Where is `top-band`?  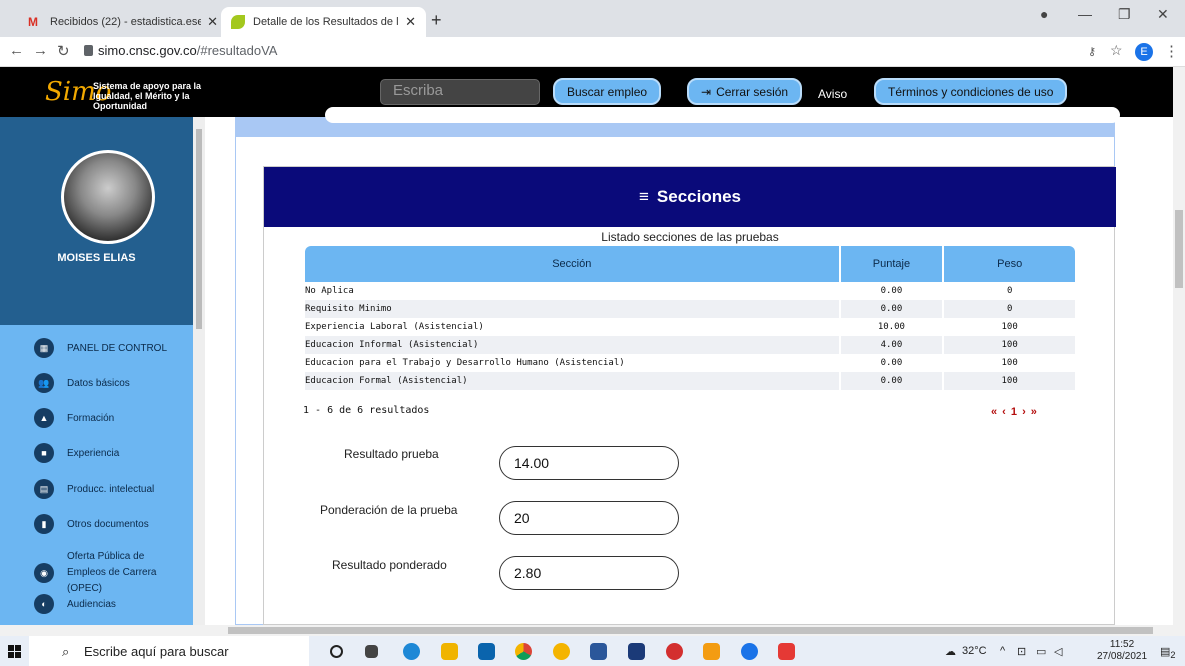 top-band is located at coordinates (677, 122).